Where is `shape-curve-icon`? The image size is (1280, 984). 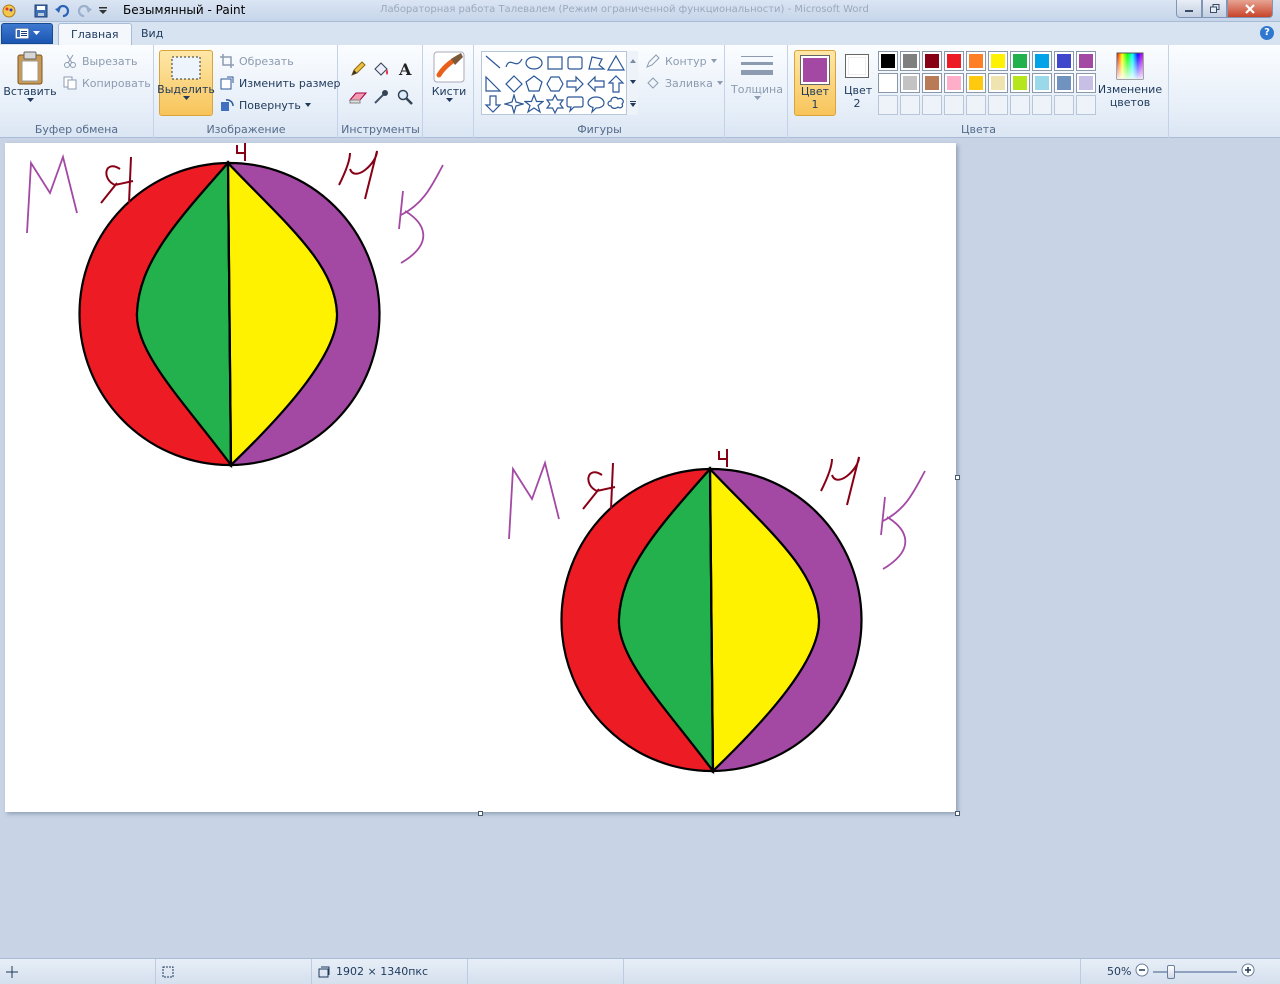 shape-curve-icon is located at coordinates (514, 63).